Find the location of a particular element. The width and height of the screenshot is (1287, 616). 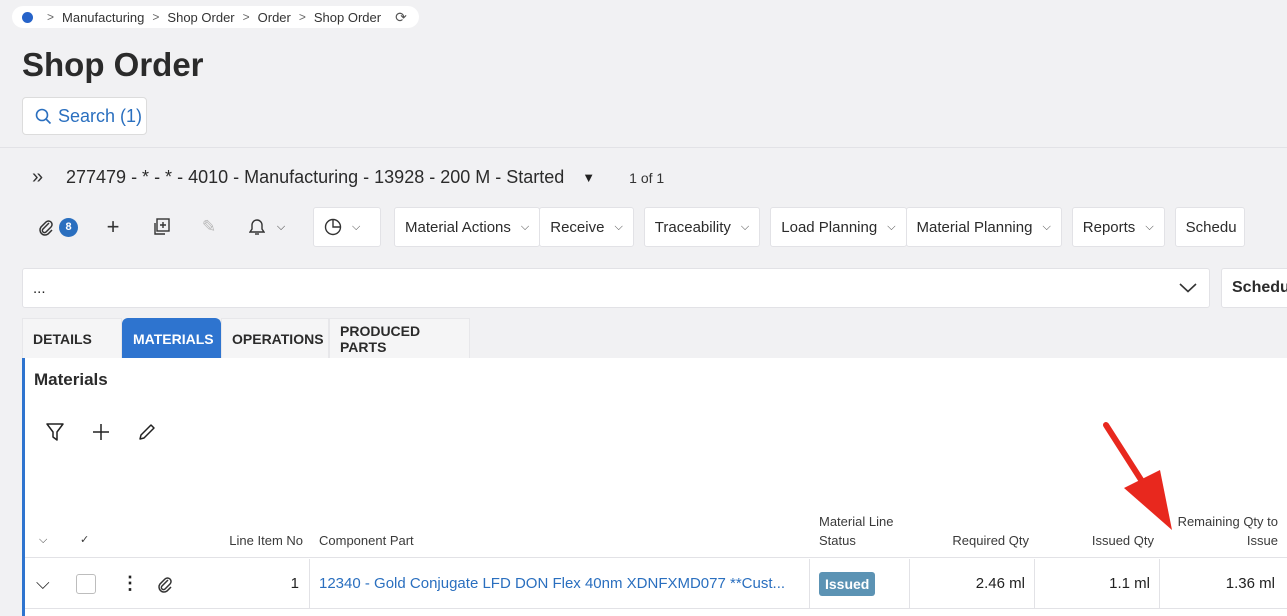

material-actions-button: Material Actions ⌵ is located at coordinates (467, 227).